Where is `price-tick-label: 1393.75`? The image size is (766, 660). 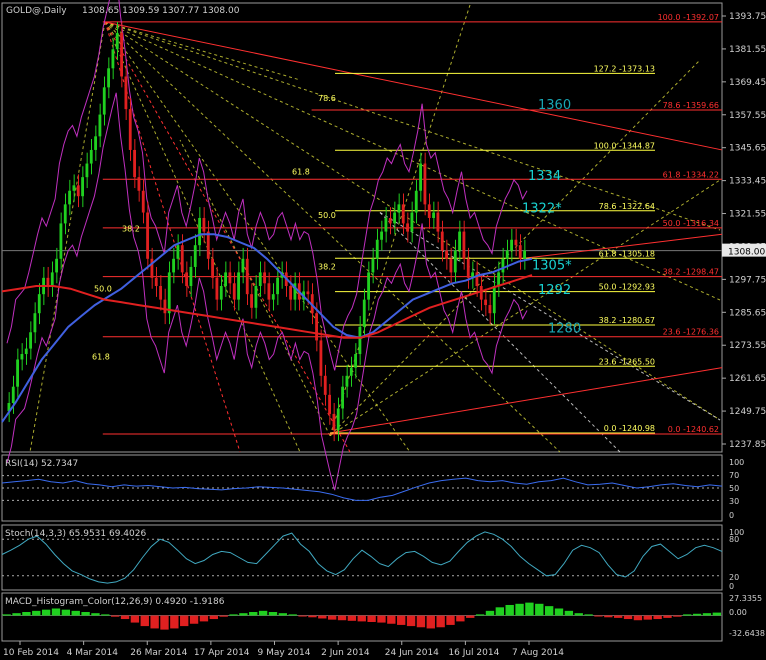 price-tick-label: 1393.75 is located at coordinates (747, 17).